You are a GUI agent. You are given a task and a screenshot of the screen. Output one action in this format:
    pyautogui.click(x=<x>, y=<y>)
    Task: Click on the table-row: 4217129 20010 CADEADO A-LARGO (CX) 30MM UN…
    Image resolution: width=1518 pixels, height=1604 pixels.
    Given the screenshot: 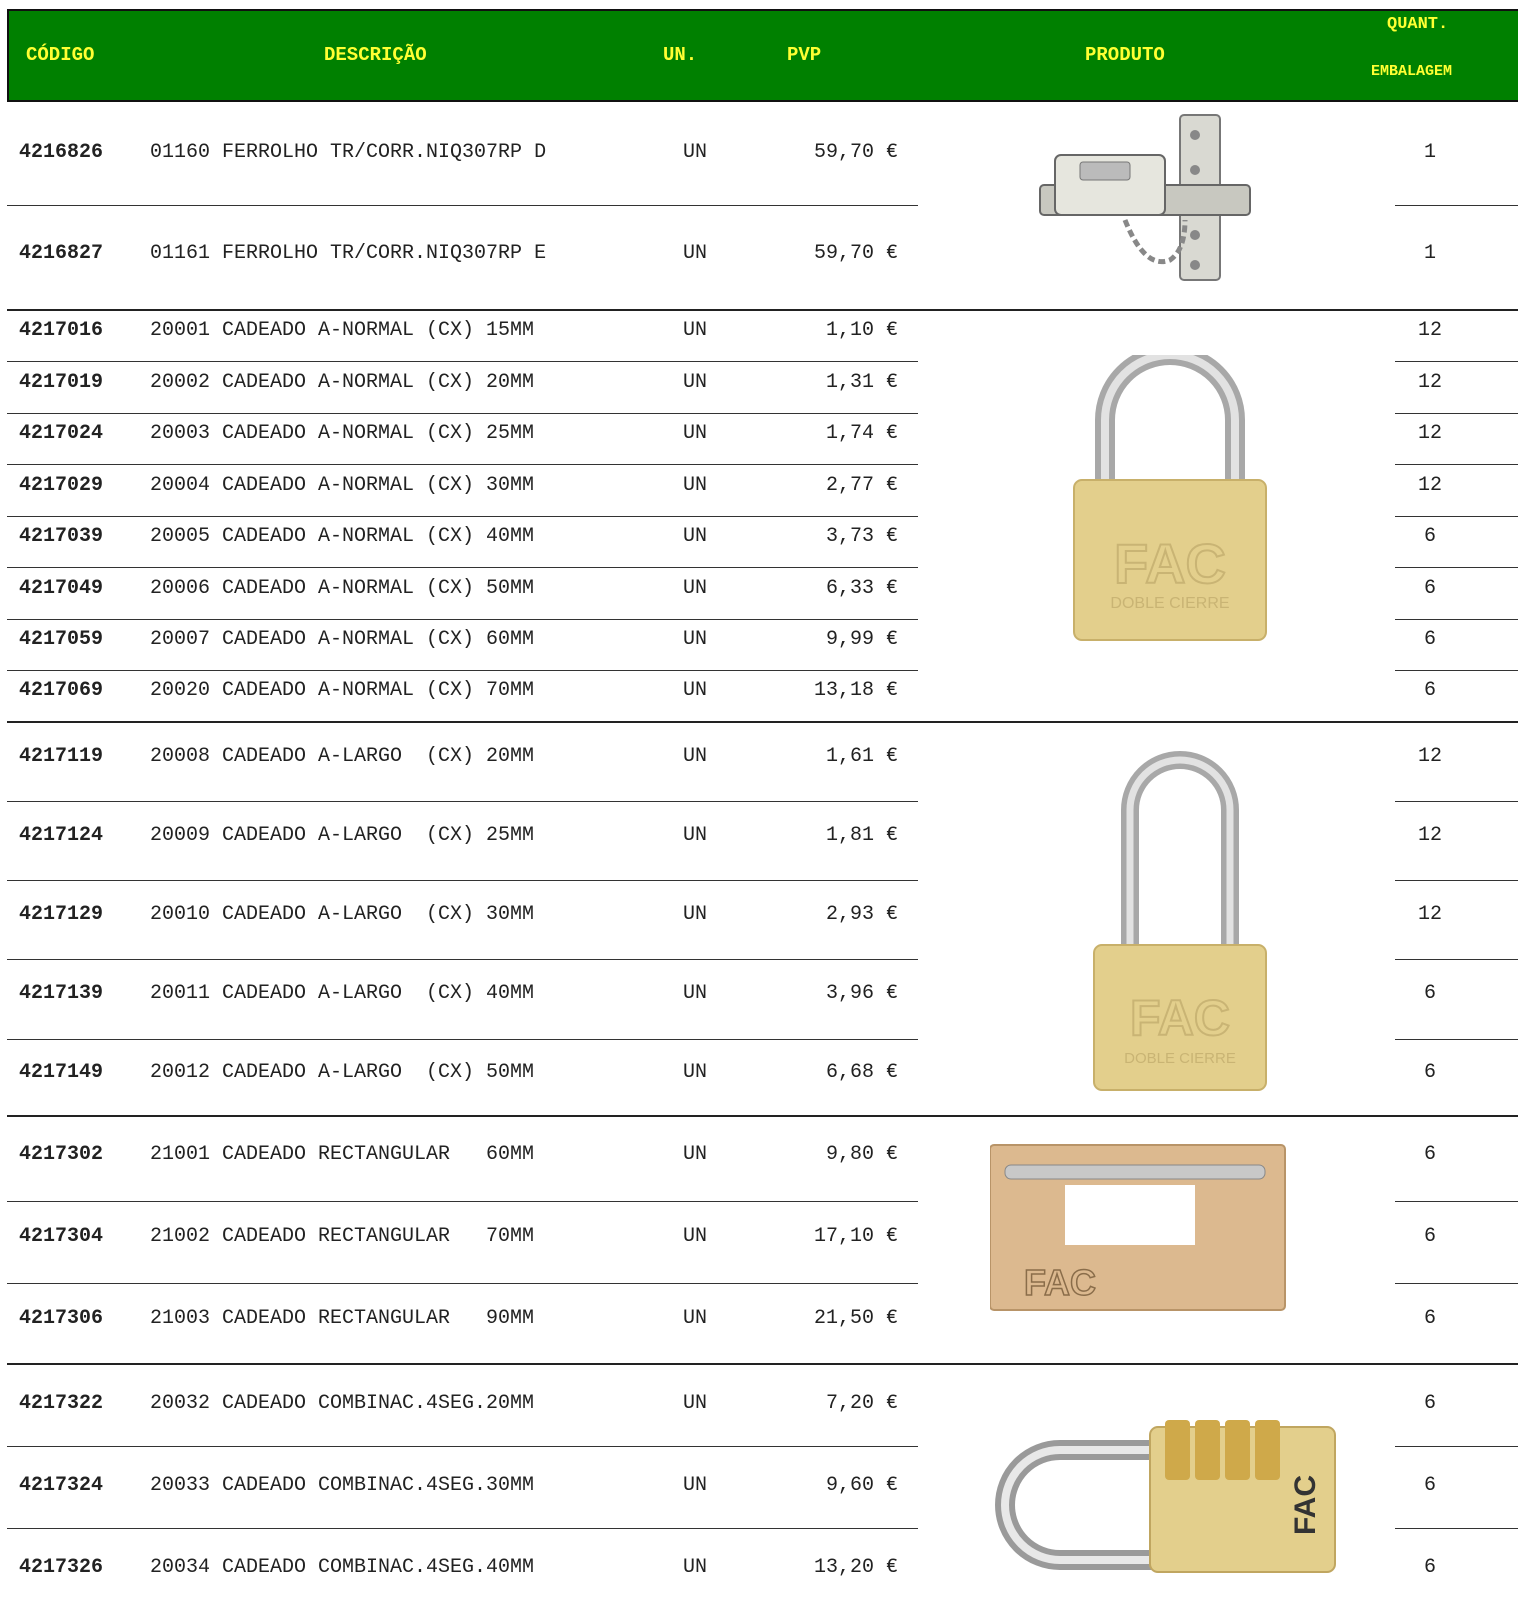 What is the action you would take?
    pyautogui.click(x=759, y=914)
    